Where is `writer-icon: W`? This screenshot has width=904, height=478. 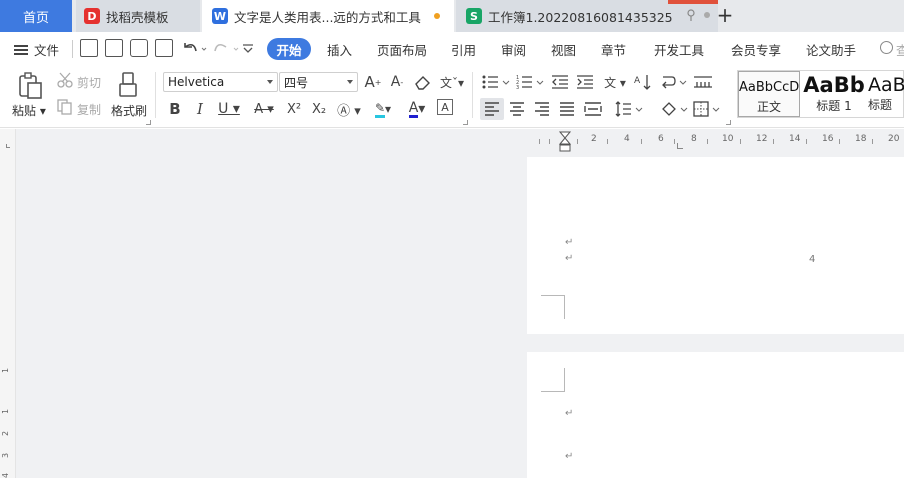 writer-icon: W is located at coordinates (220, 16).